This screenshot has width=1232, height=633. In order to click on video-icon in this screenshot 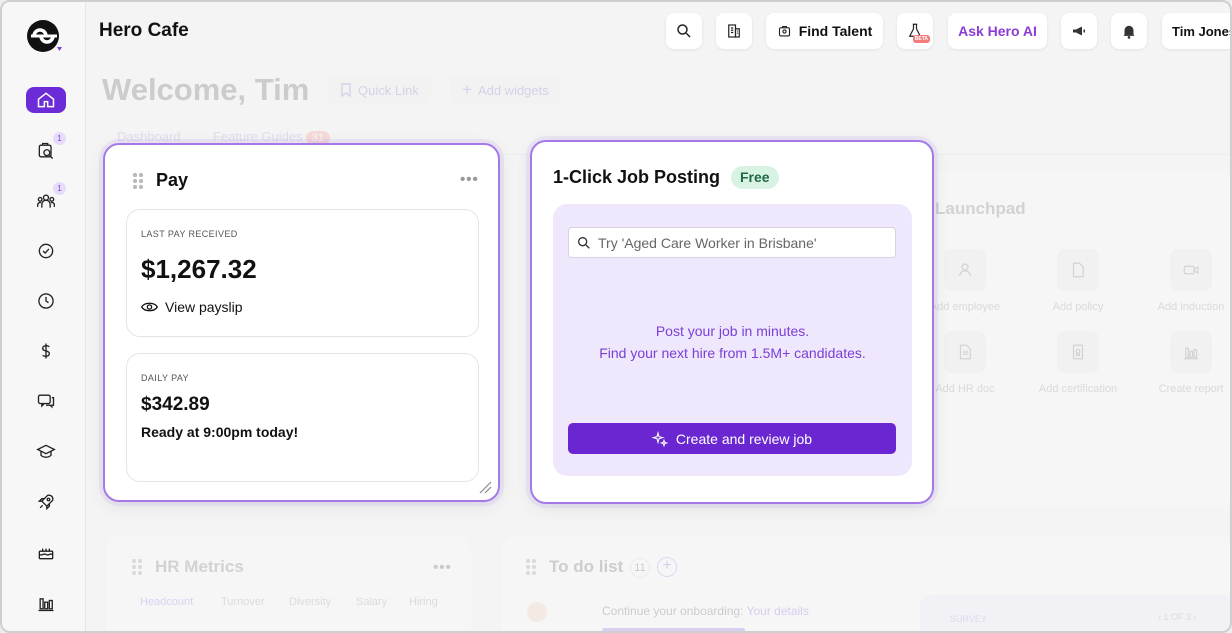, I will do `click(1191, 270)`.